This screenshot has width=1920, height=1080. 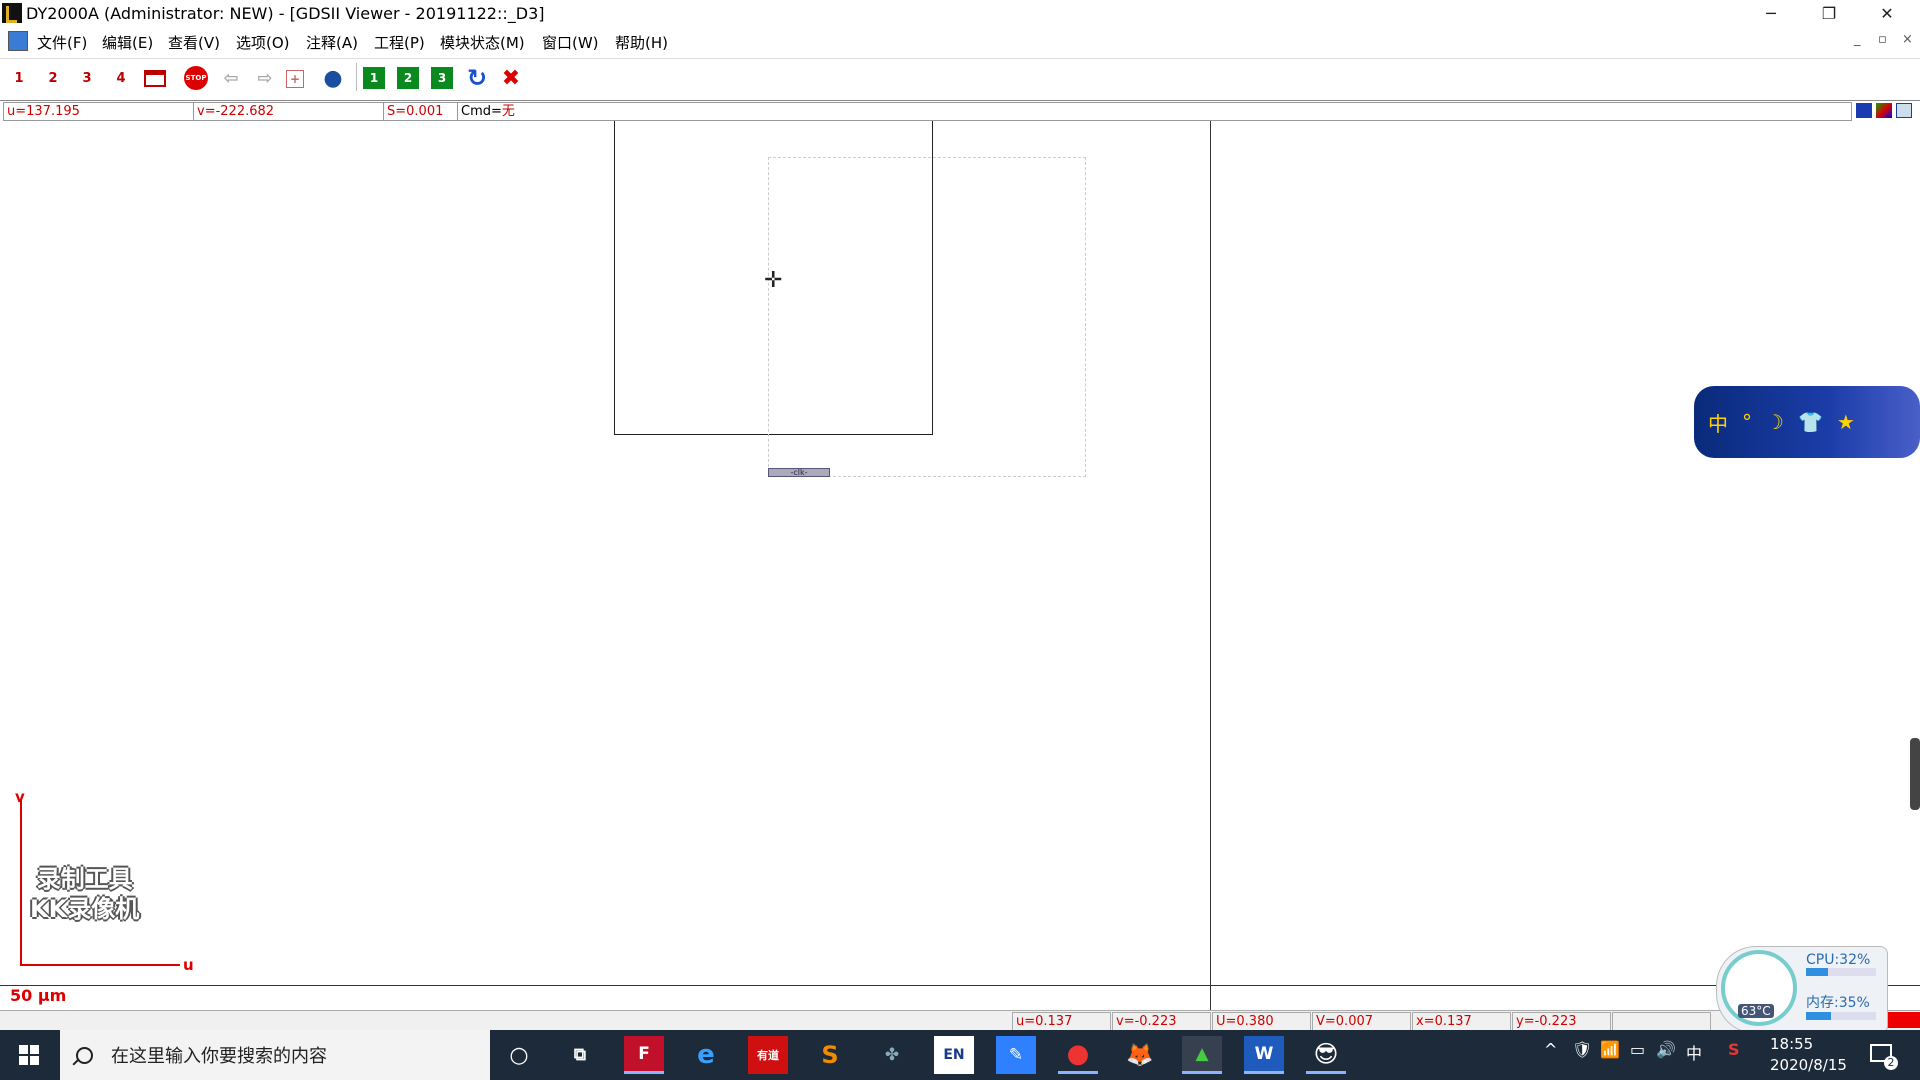 I want to click on side-scroll-handle, so click(x=1915, y=774).